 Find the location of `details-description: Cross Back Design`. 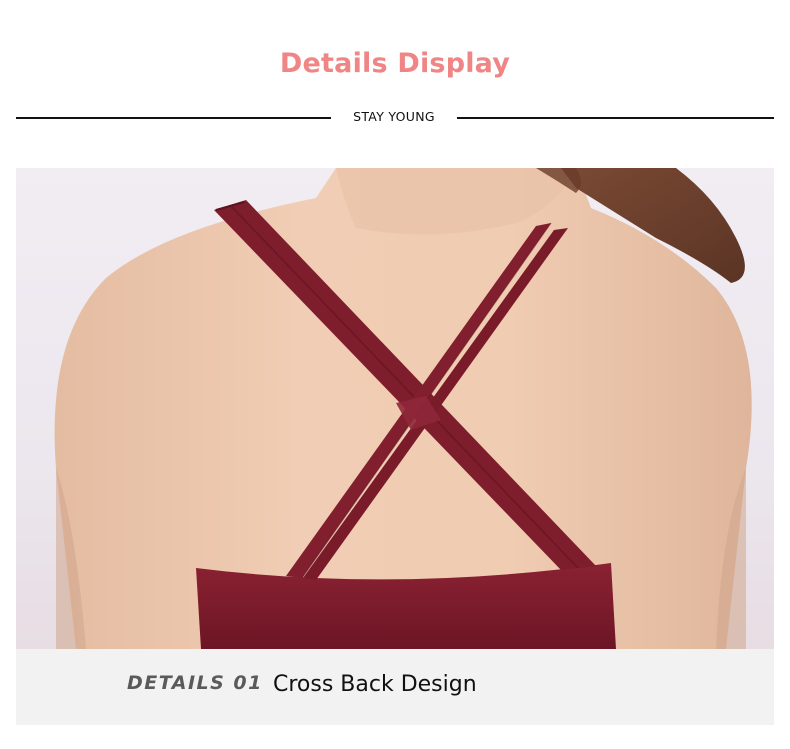

details-description: Cross Back Design is located at coordinates (375, 684).